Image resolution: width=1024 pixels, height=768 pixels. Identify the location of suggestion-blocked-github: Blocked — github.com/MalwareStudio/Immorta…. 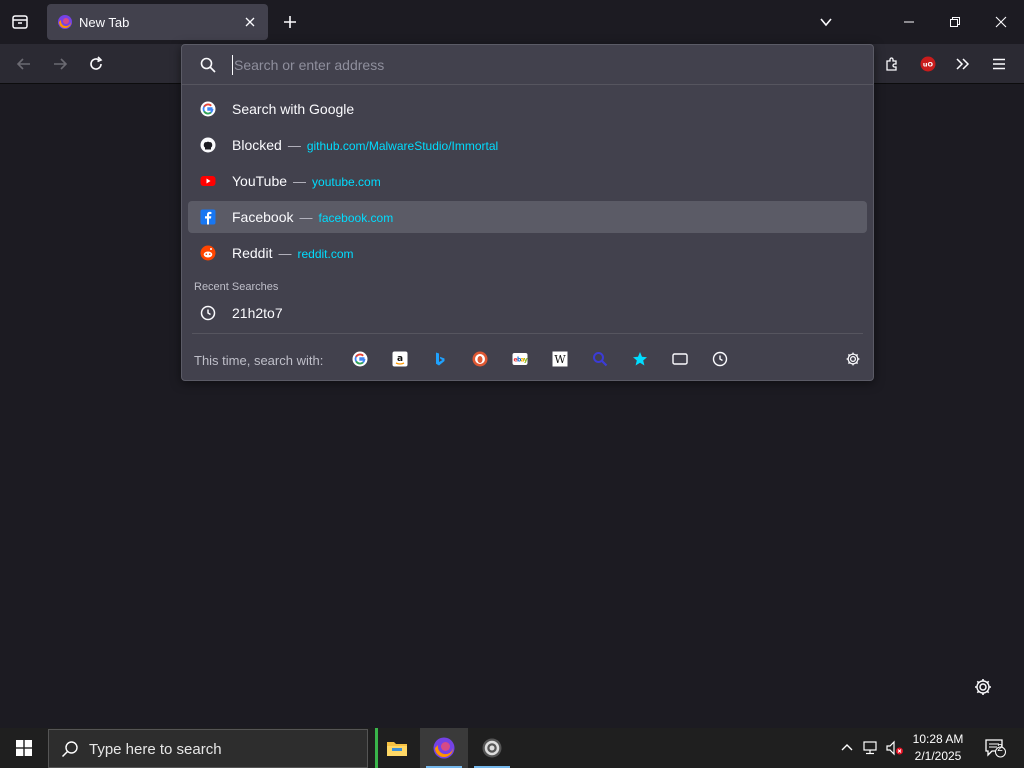
(527, 145).